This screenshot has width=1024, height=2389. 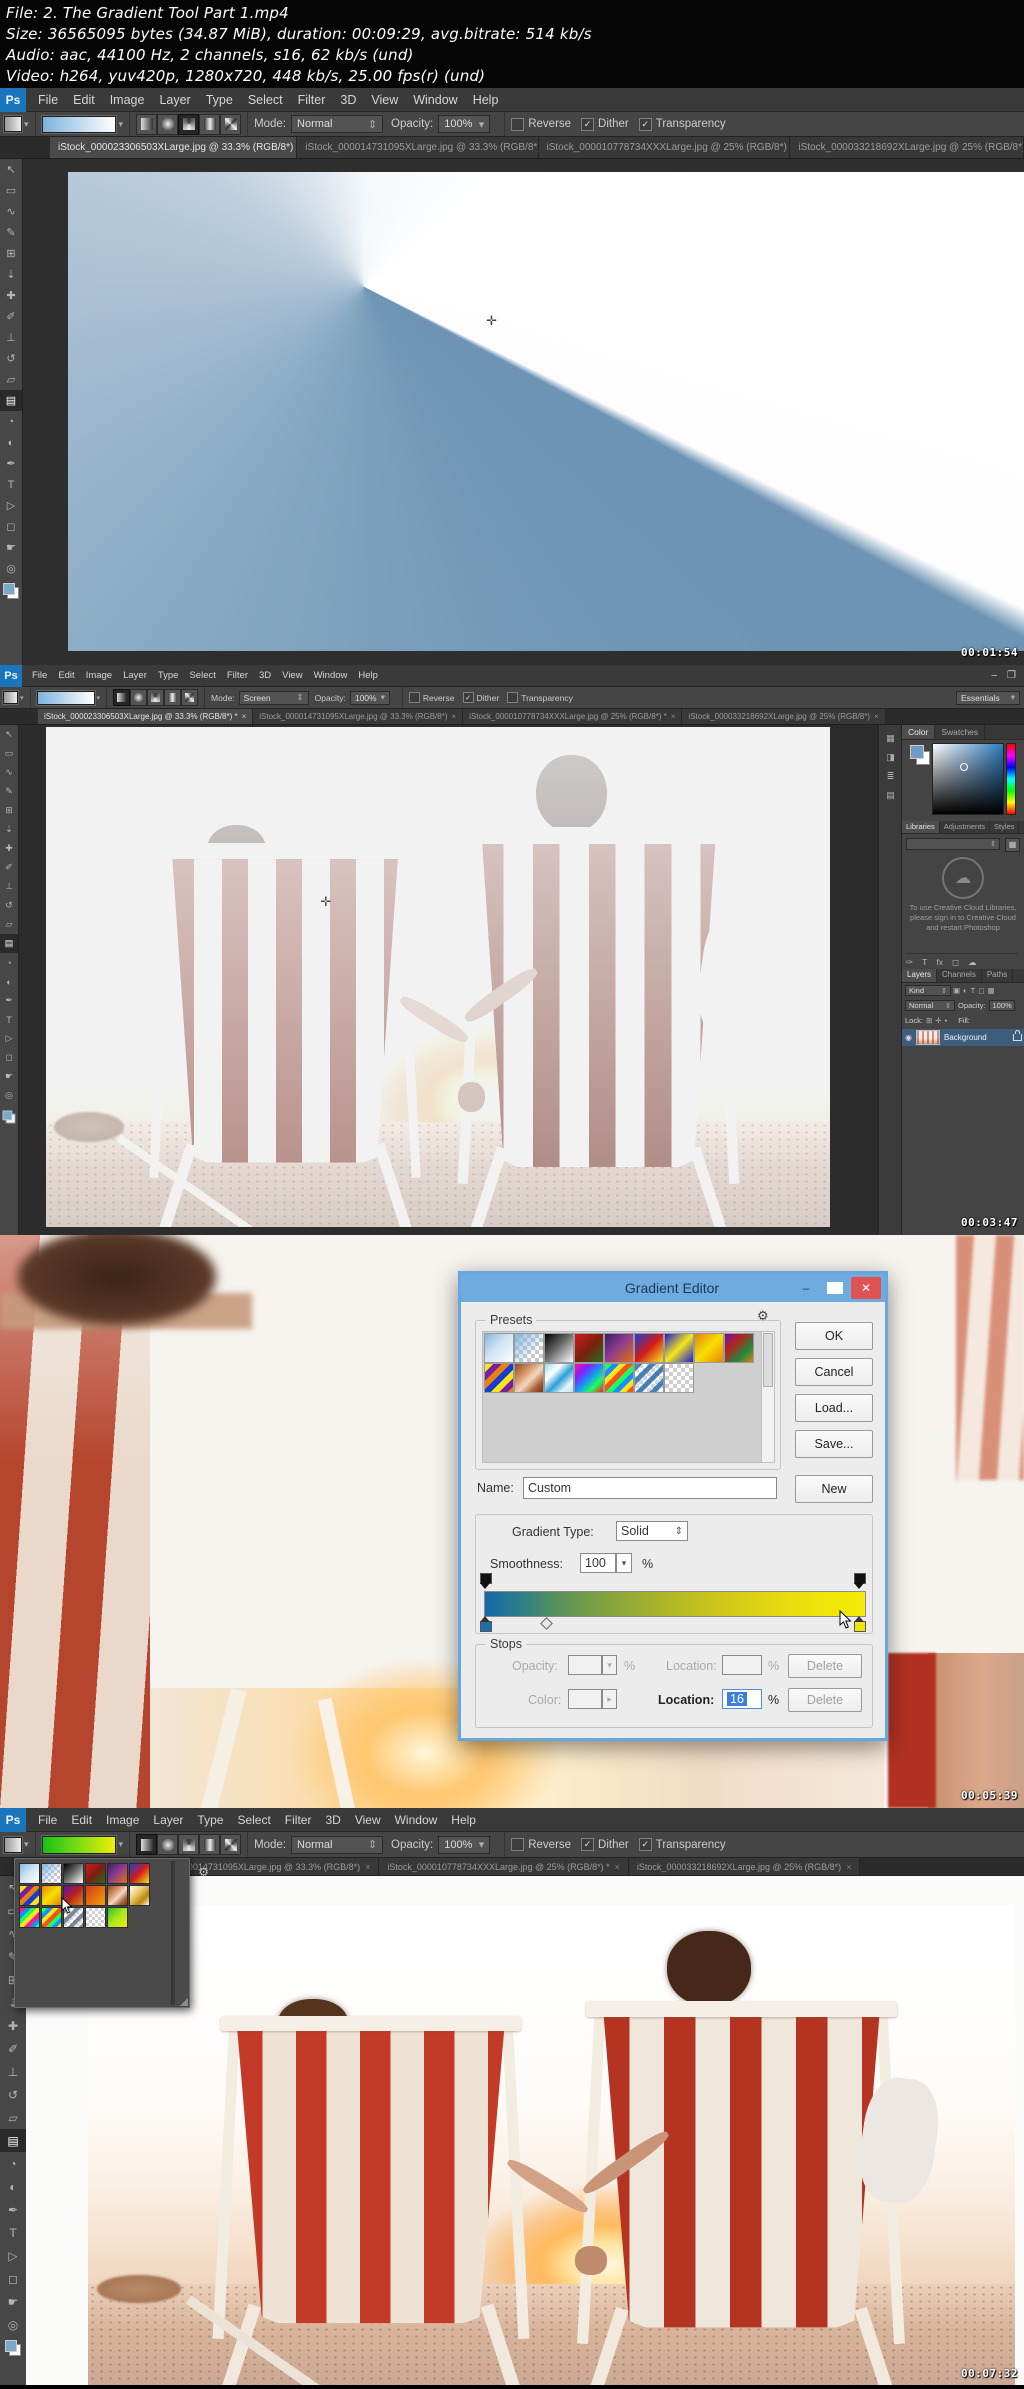 What do you see at coordinates (866, 1288) in the screenshot?
I see `close-icon: ✕` at bounding box center [866, 1288].